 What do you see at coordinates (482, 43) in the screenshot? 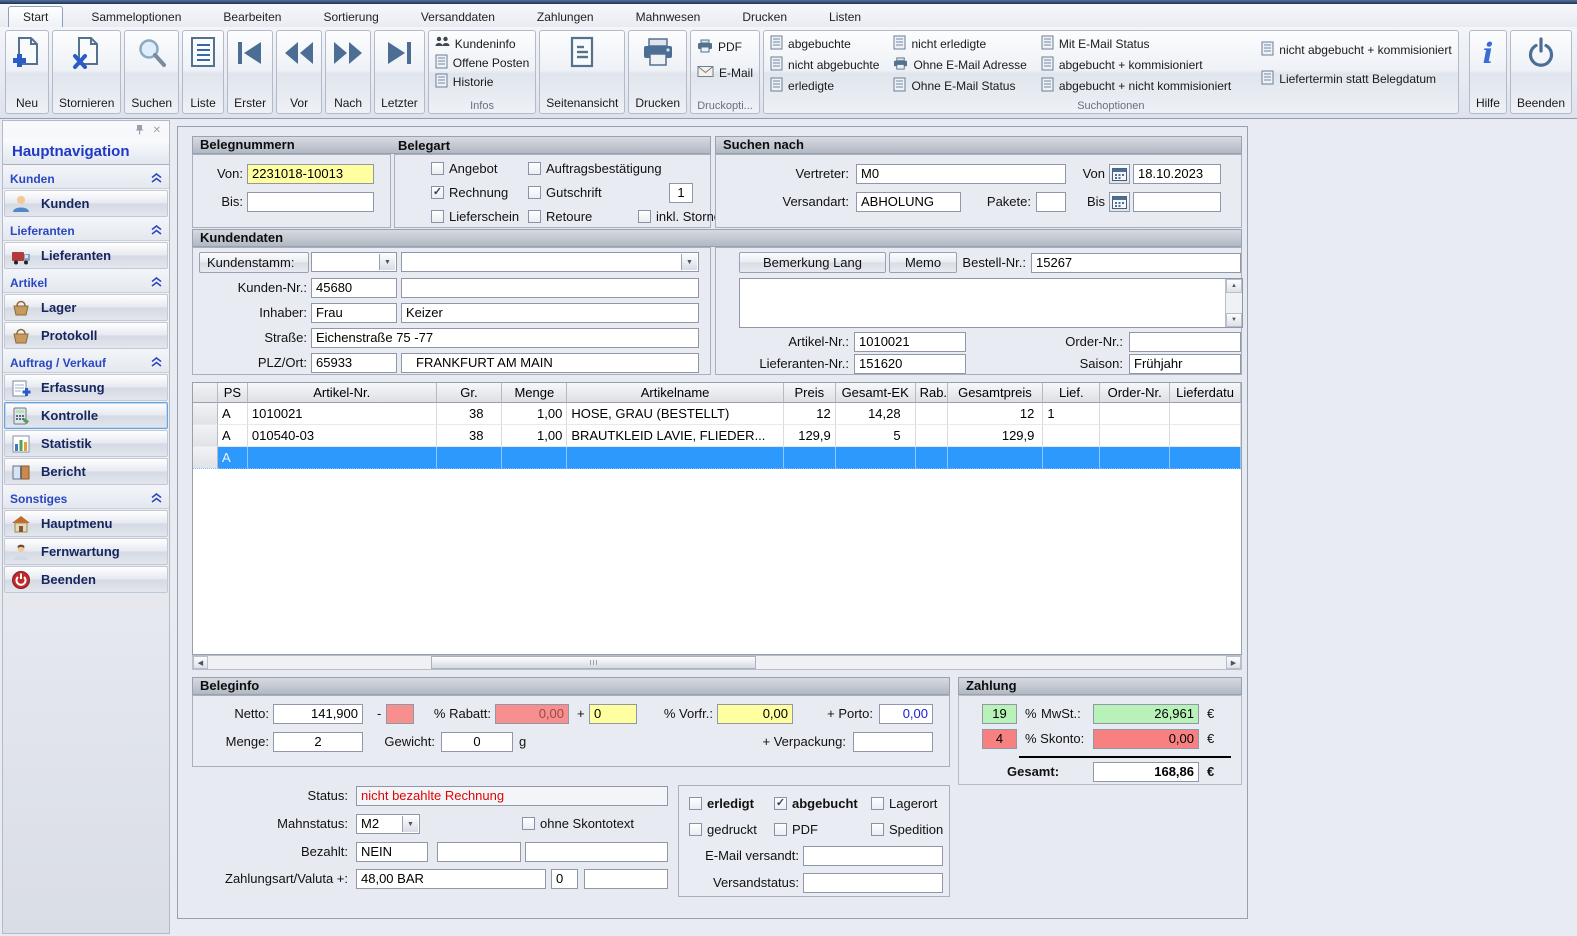
I see `kundeninfo-button: Kundeninfo` at bounding box center [482, 43].